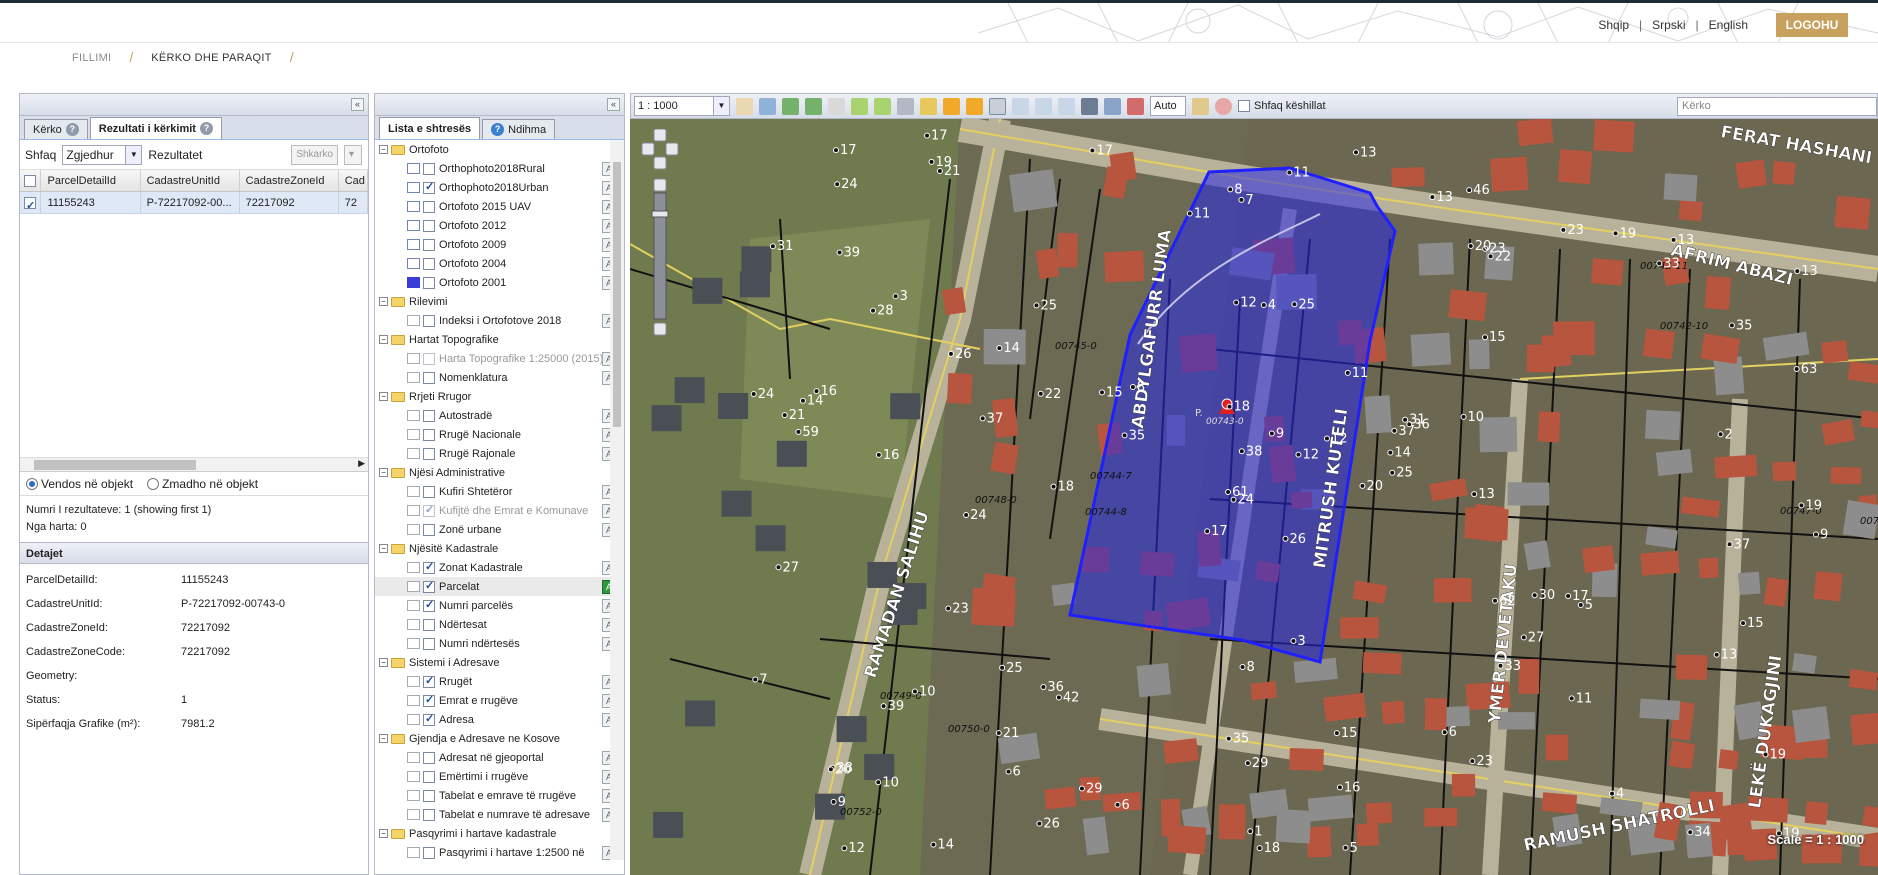  Describe the element at coordinates (499, 377) in the screenshot. I see `layer-item: Nomenklatura A` at that location.